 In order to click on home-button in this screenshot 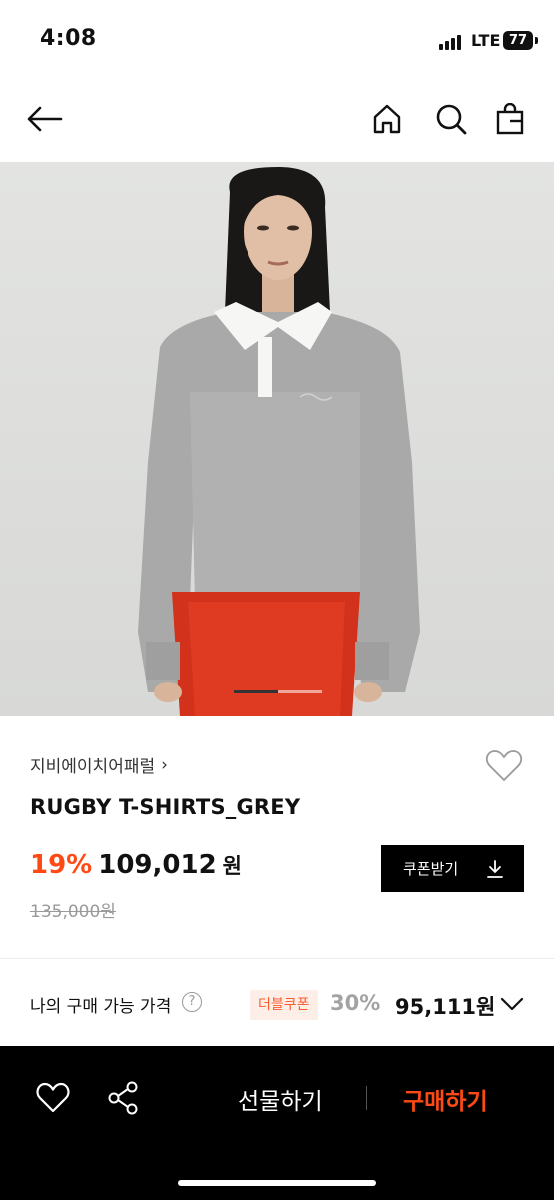, I will do `click(387, 119)`.